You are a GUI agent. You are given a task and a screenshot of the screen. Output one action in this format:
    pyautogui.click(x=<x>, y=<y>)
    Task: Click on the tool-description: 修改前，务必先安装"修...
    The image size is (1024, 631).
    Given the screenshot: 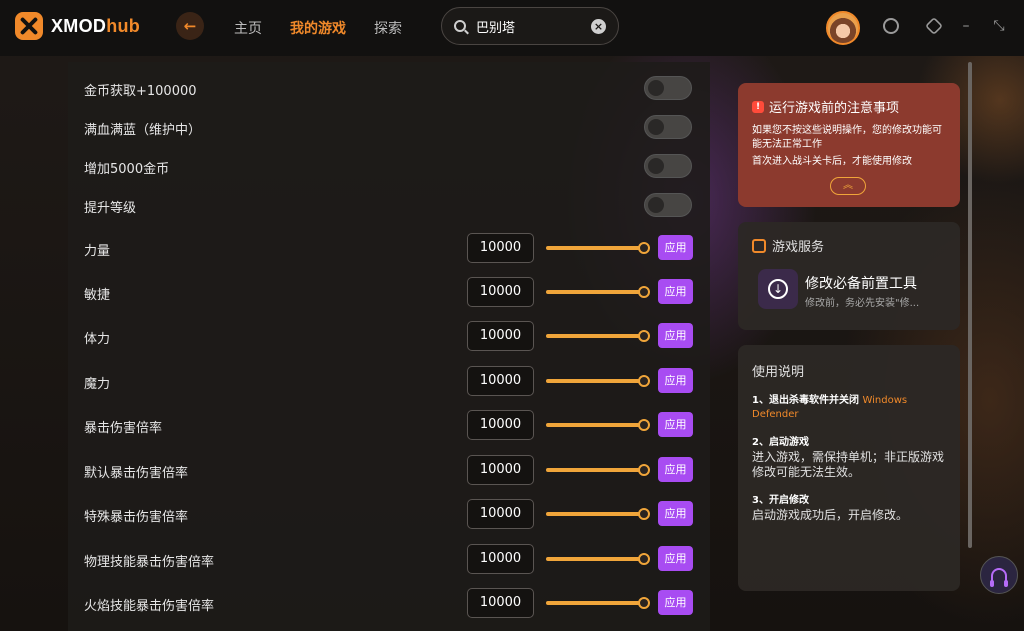 What is the action you would take?
    pyautogui.click(x=862, y=303)
    